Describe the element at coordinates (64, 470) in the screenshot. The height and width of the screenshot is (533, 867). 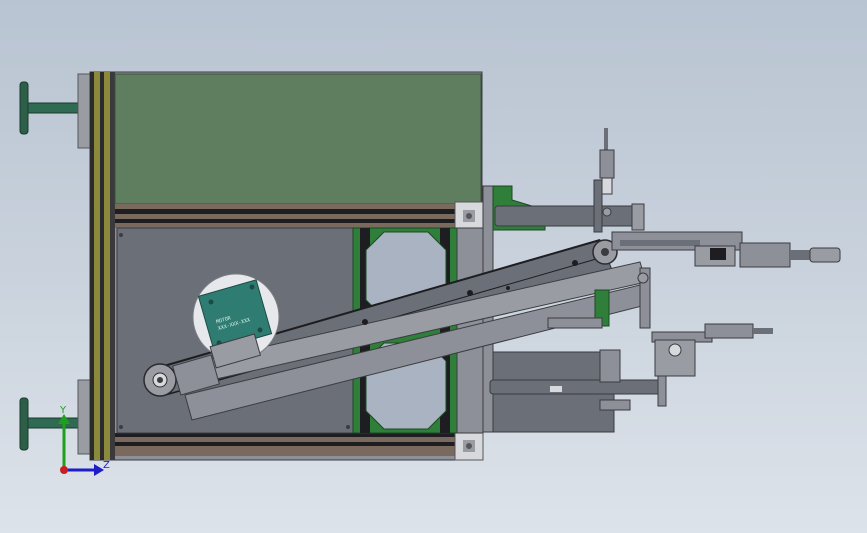
I see `x-axis-arrow-icon` at that location.